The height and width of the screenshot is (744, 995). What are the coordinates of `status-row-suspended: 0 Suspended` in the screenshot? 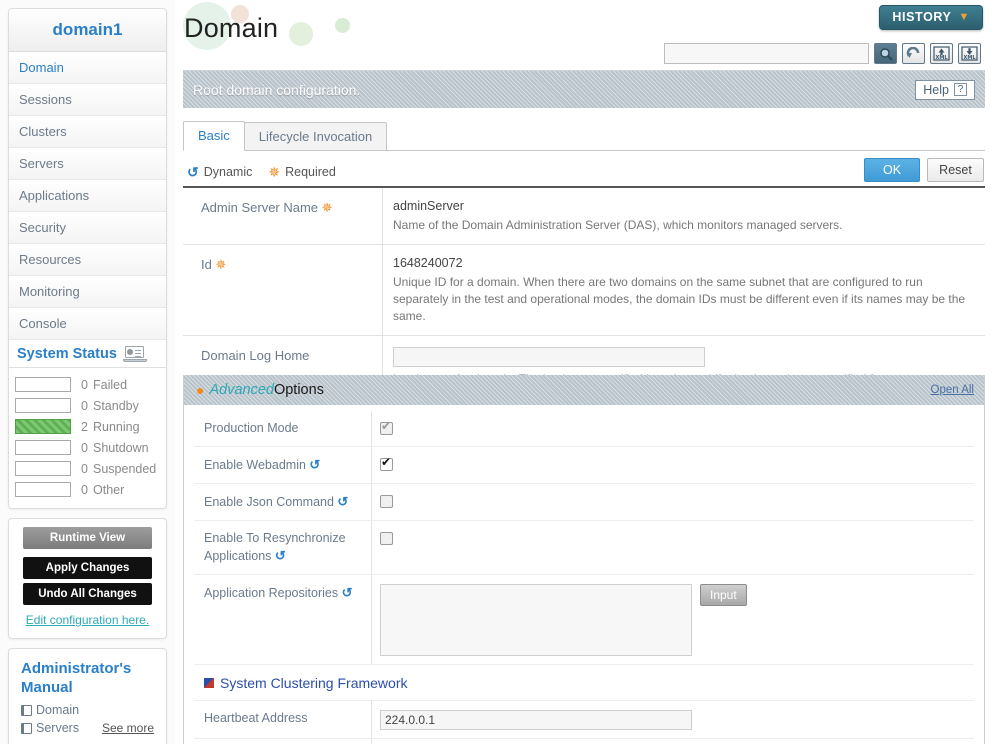 It's located at (87, 468).